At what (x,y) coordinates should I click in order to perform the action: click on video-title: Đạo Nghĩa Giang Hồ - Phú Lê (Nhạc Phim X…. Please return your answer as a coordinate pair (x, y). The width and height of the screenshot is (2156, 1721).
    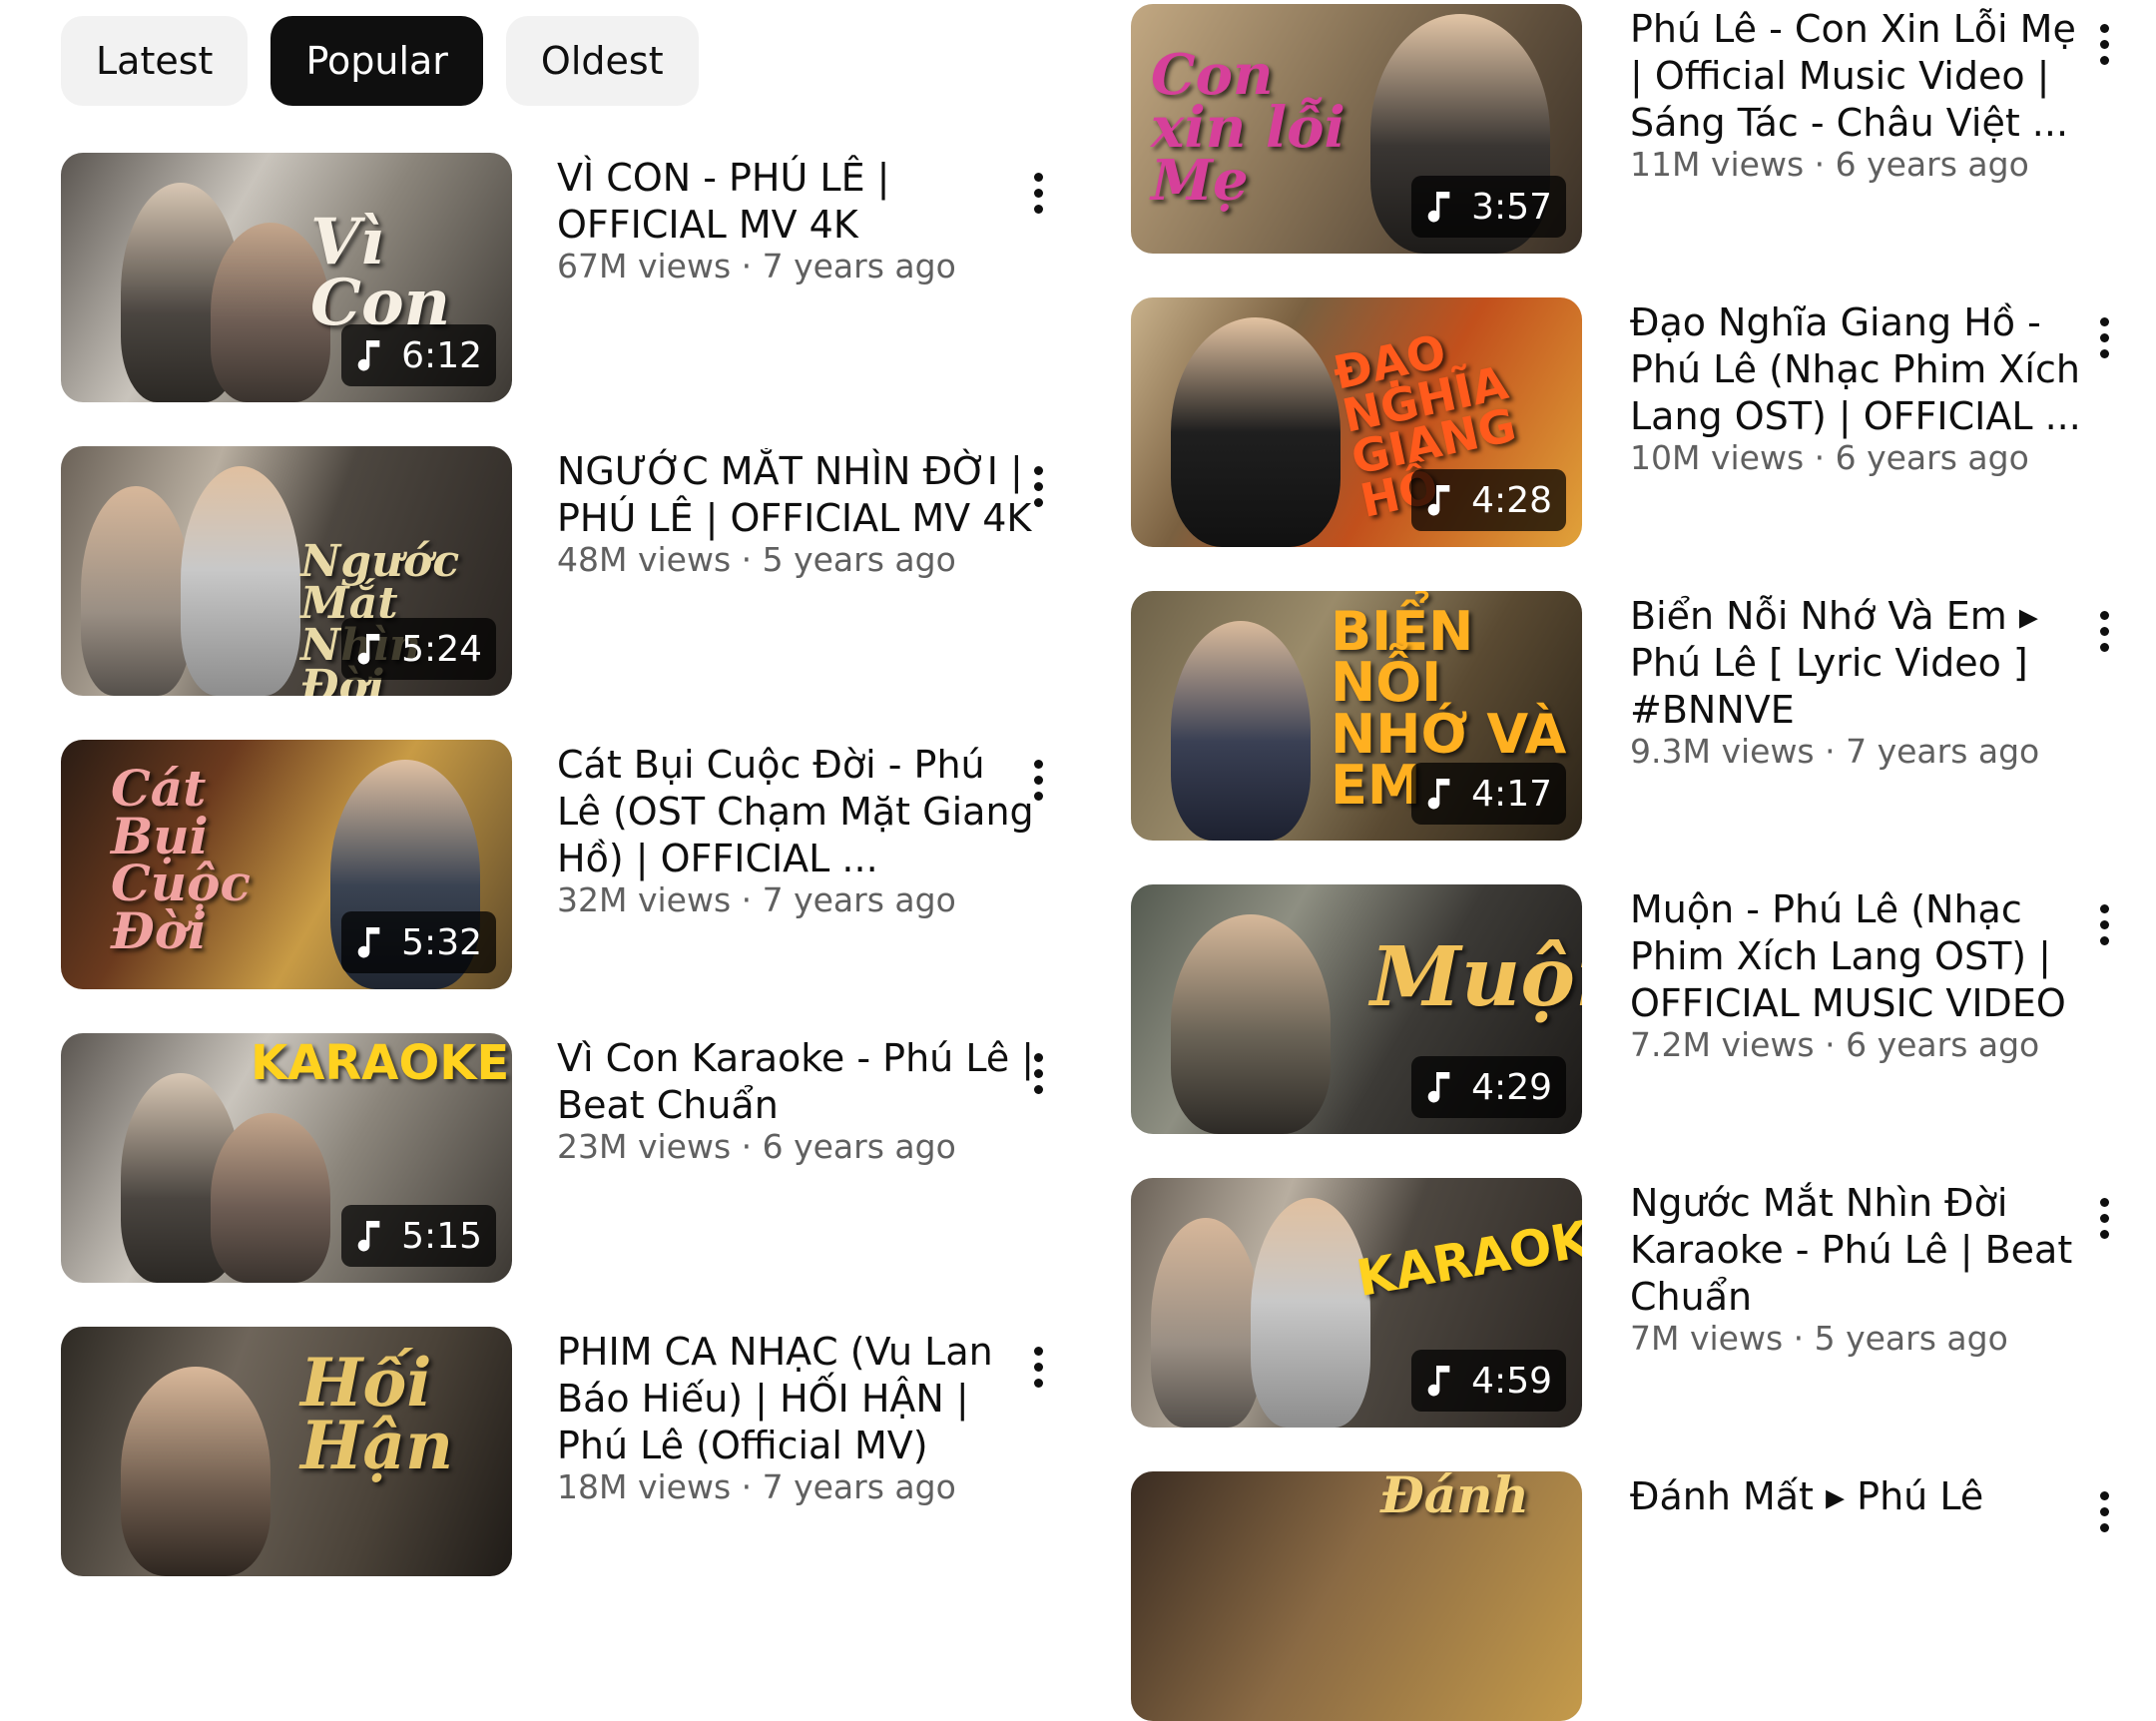
    Looking at the image, I should click on (1857, 369).